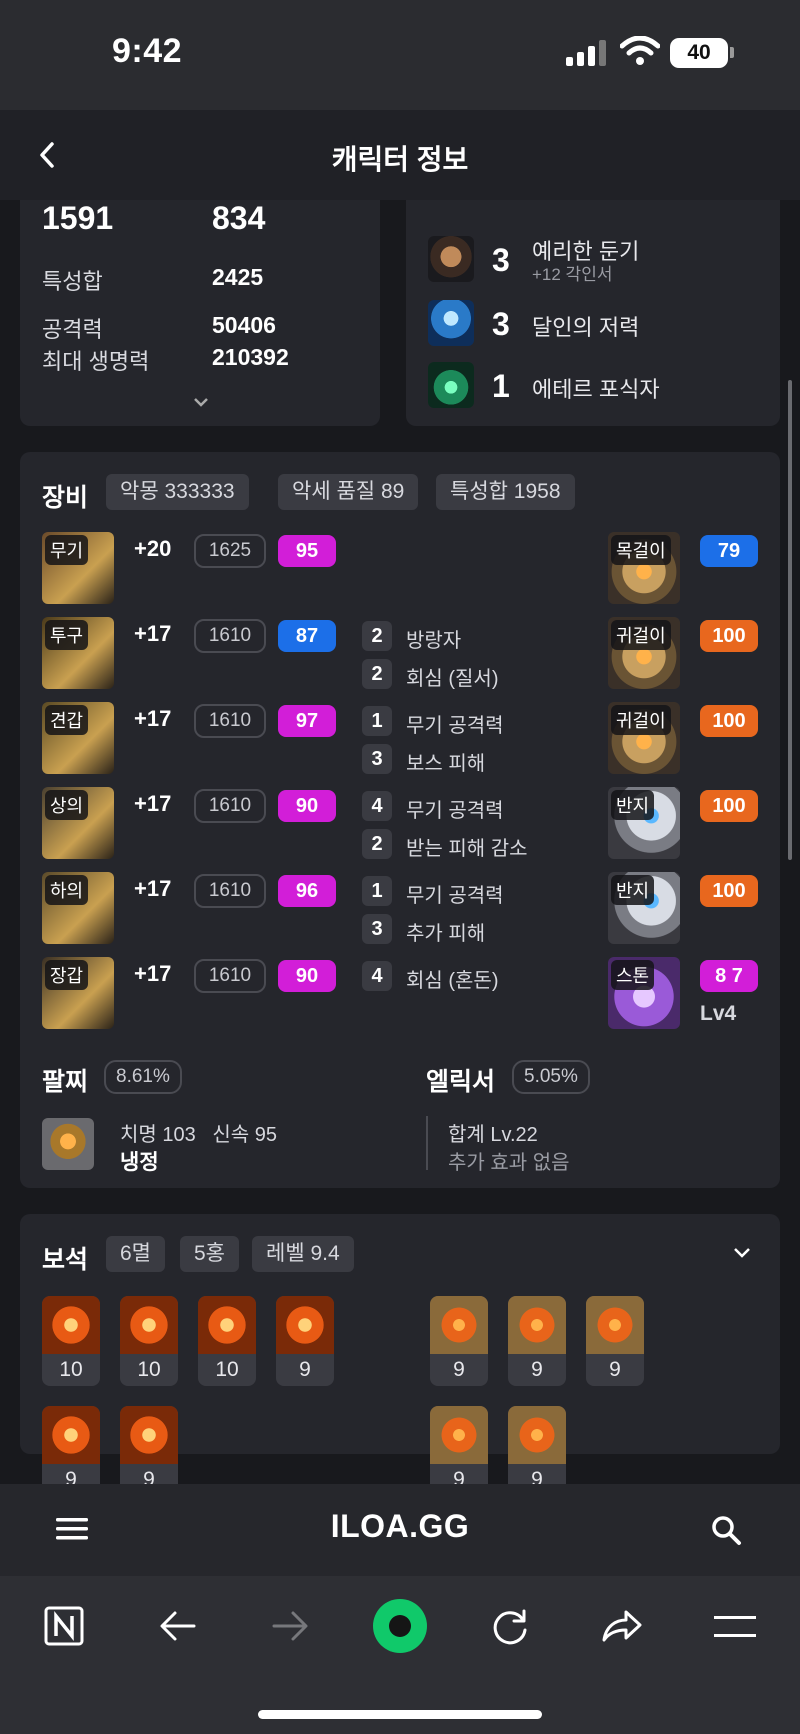 Image resolution: width=800 pixels, height=1734 pixels. What do you see at coordinates (78, 908) in the screenshot?
I see `equipment-icon: 하의` at bounding box center [78, 908].